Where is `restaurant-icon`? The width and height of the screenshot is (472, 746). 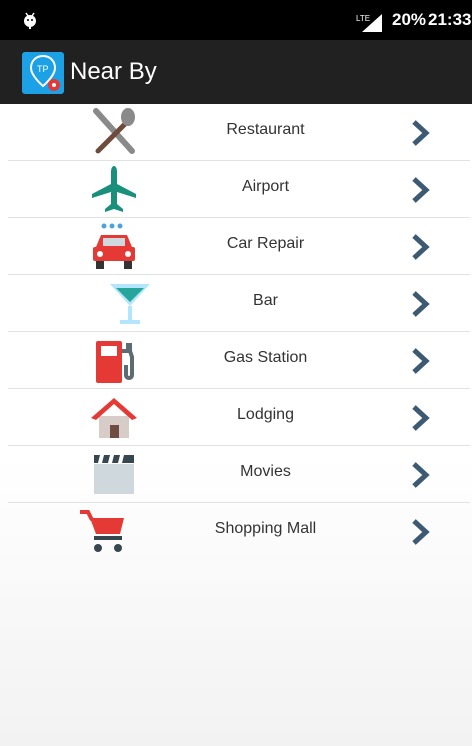
restaurant-icon is located at coordinates (114, 131).